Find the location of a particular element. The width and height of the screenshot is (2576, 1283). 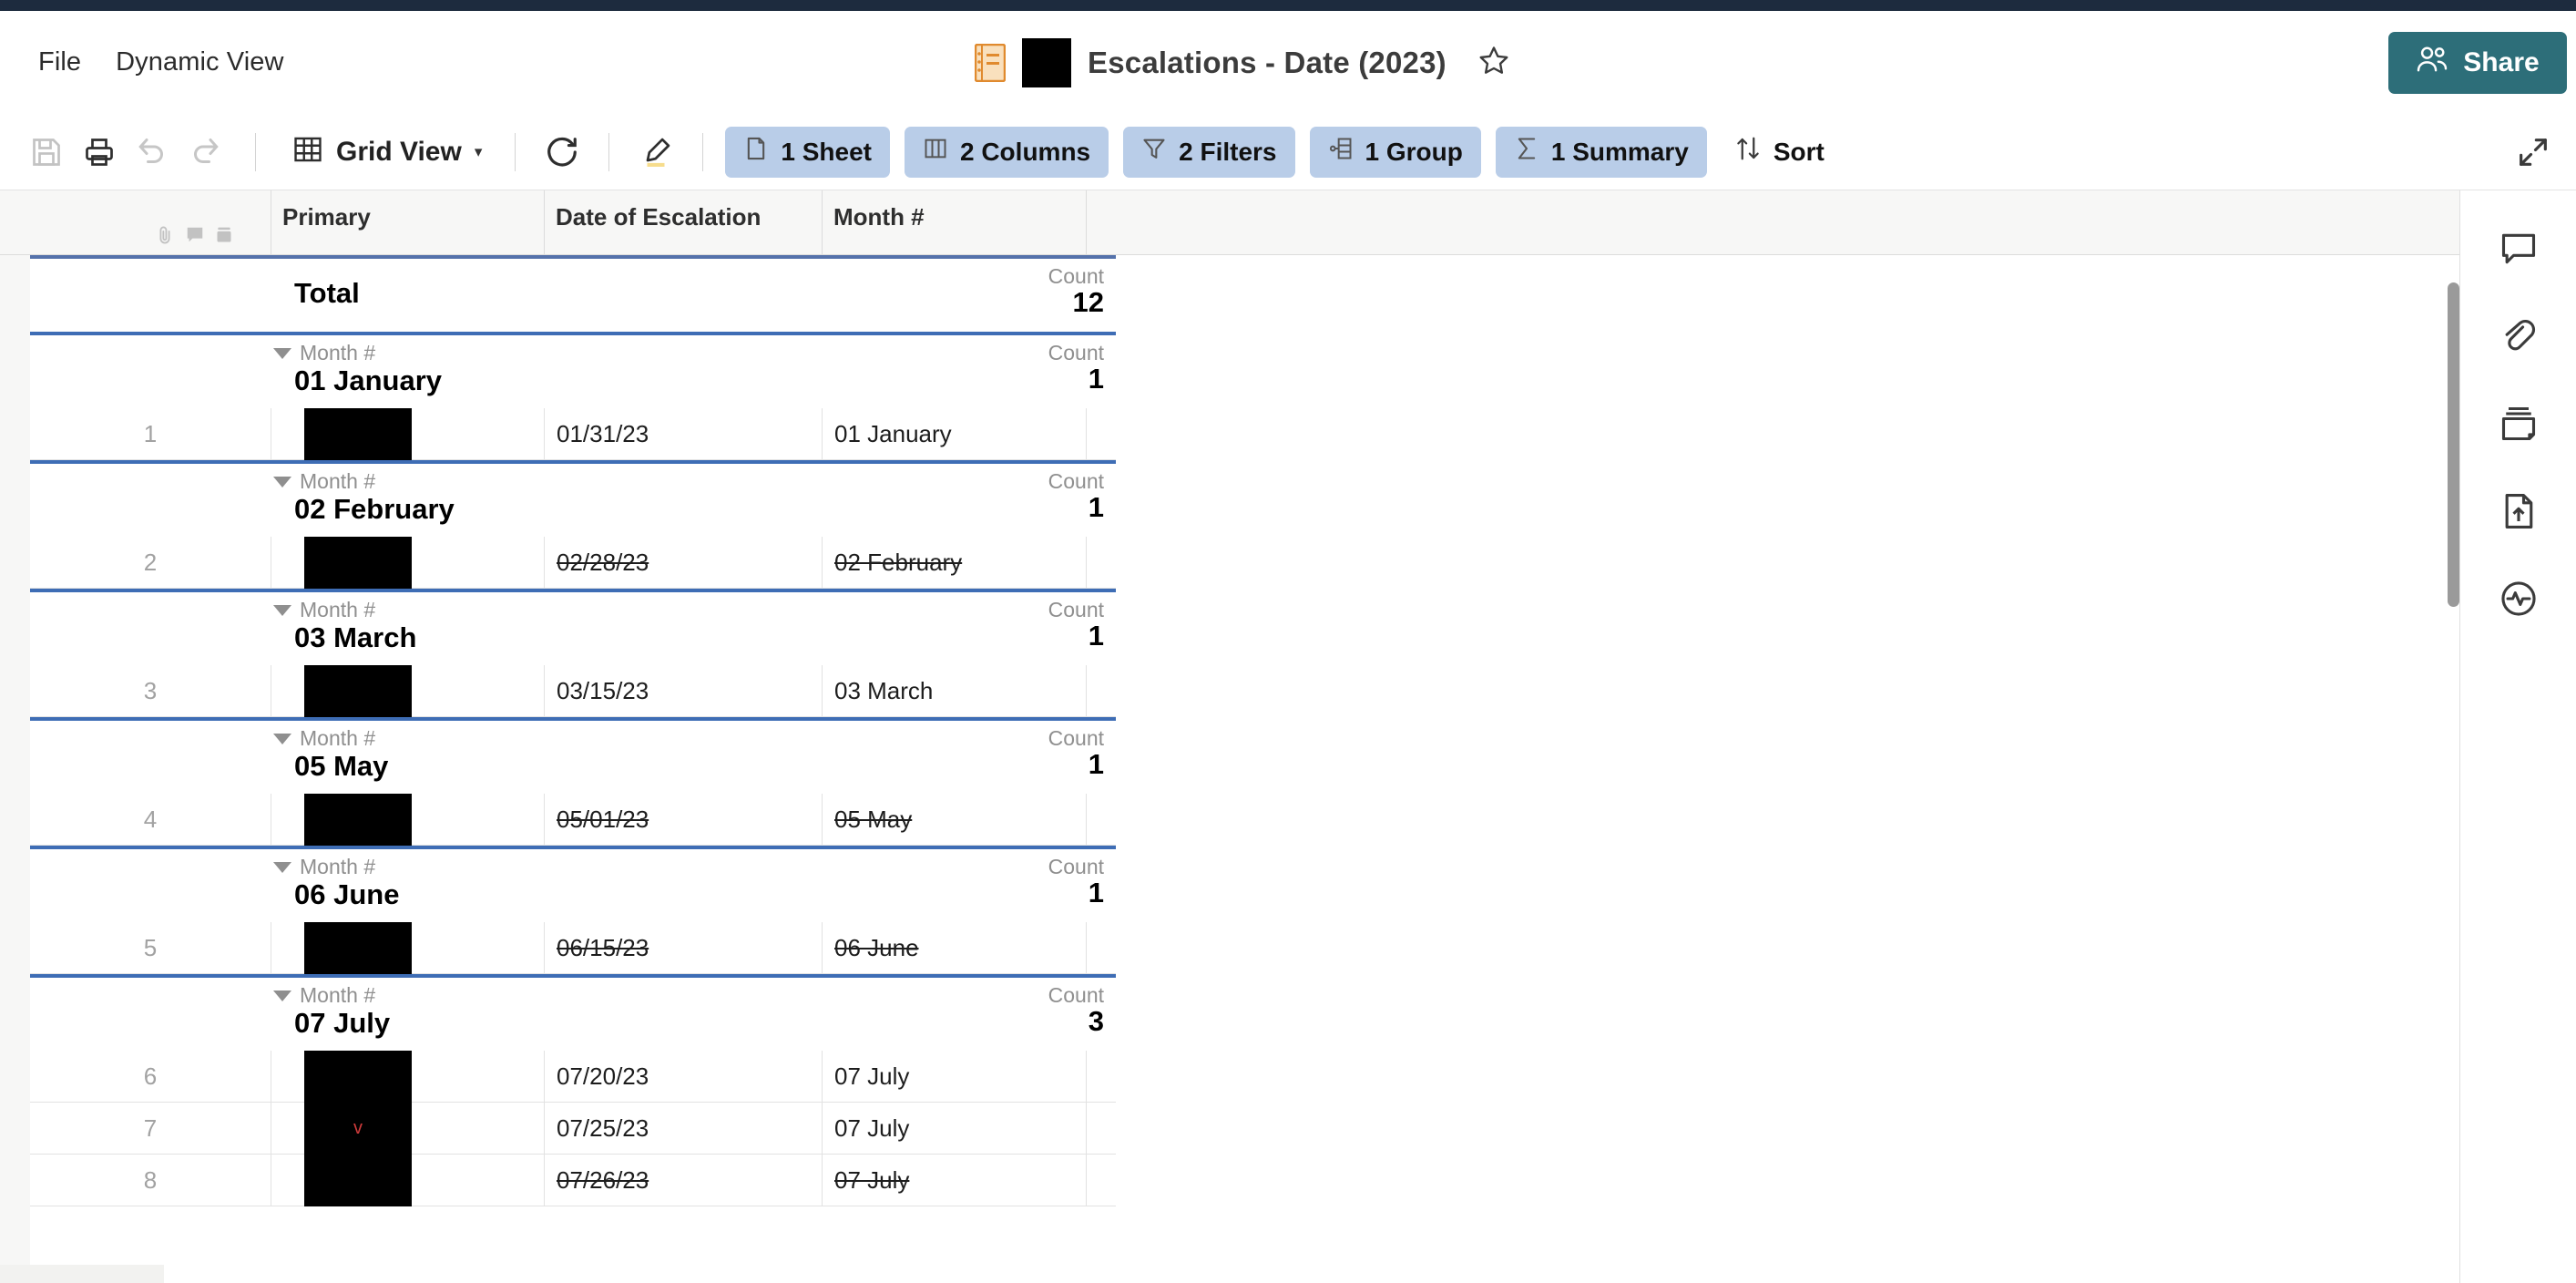

chip-group: 1 Group is located at coordinates (1395, 152).